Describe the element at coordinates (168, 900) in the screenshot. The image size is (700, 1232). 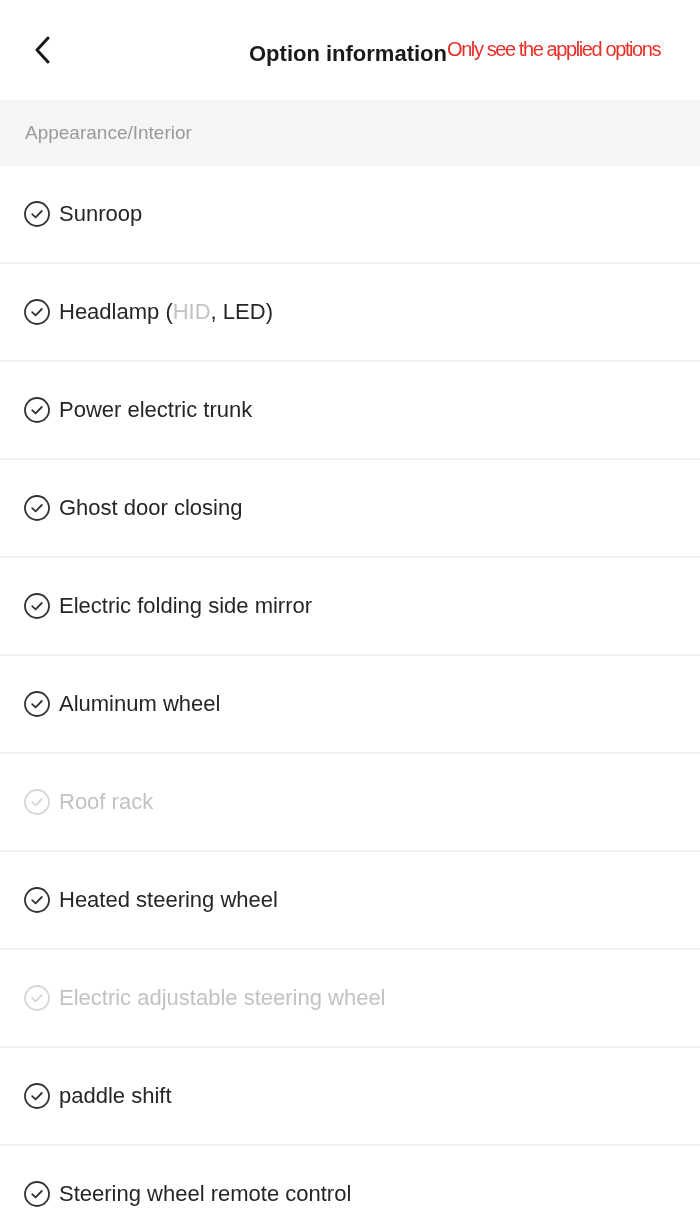
I see `option-label: Heated steering wheel` at that location.